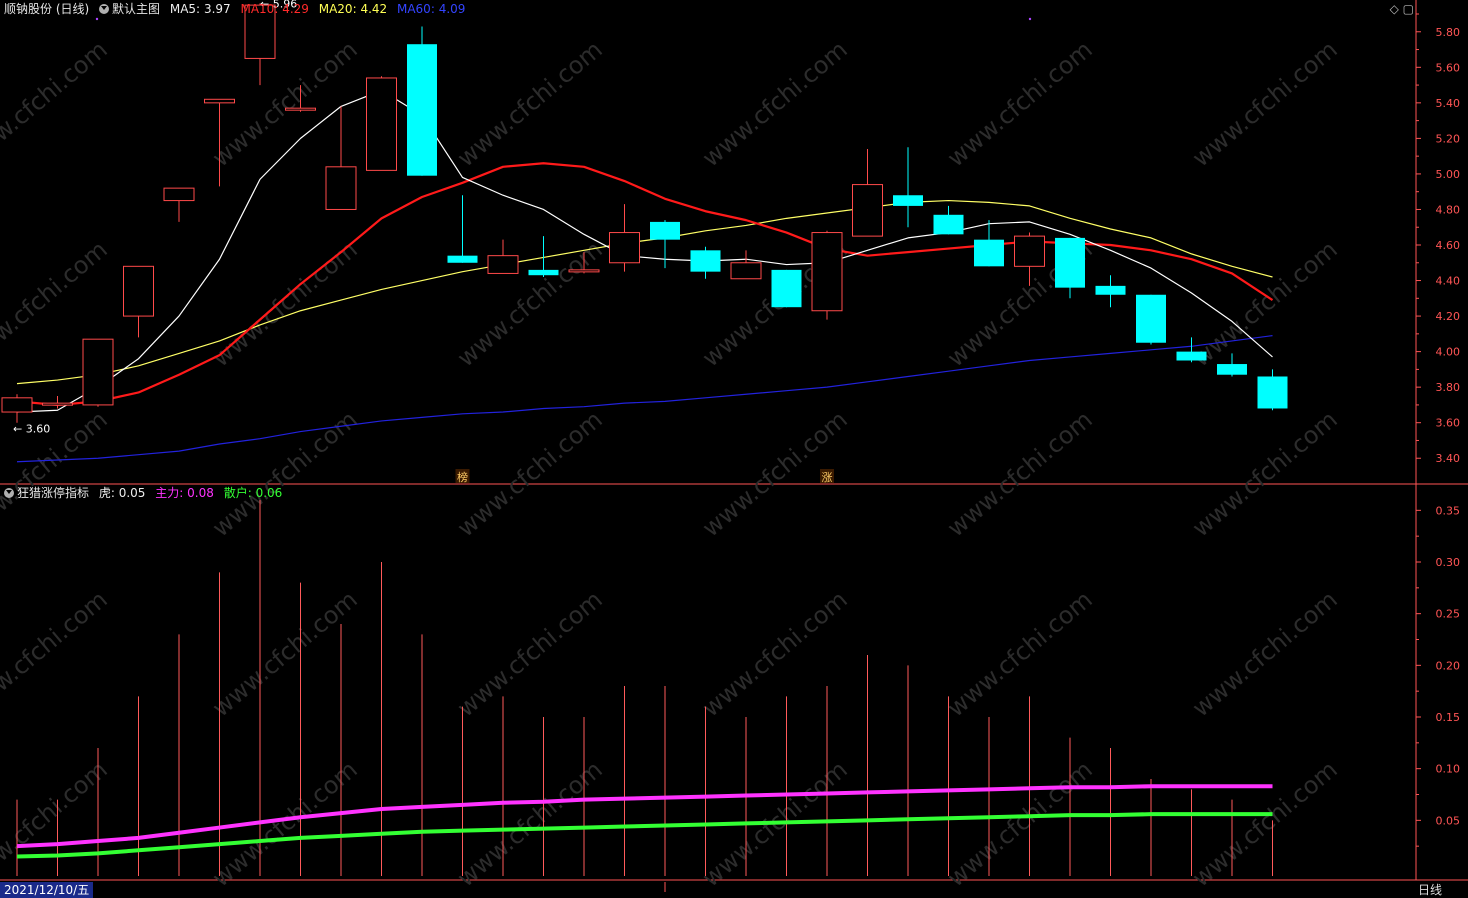 The image size is (1468, 898). I want to click on indicator-menu-button: 狂猎涨停指标, so click(46, 493).